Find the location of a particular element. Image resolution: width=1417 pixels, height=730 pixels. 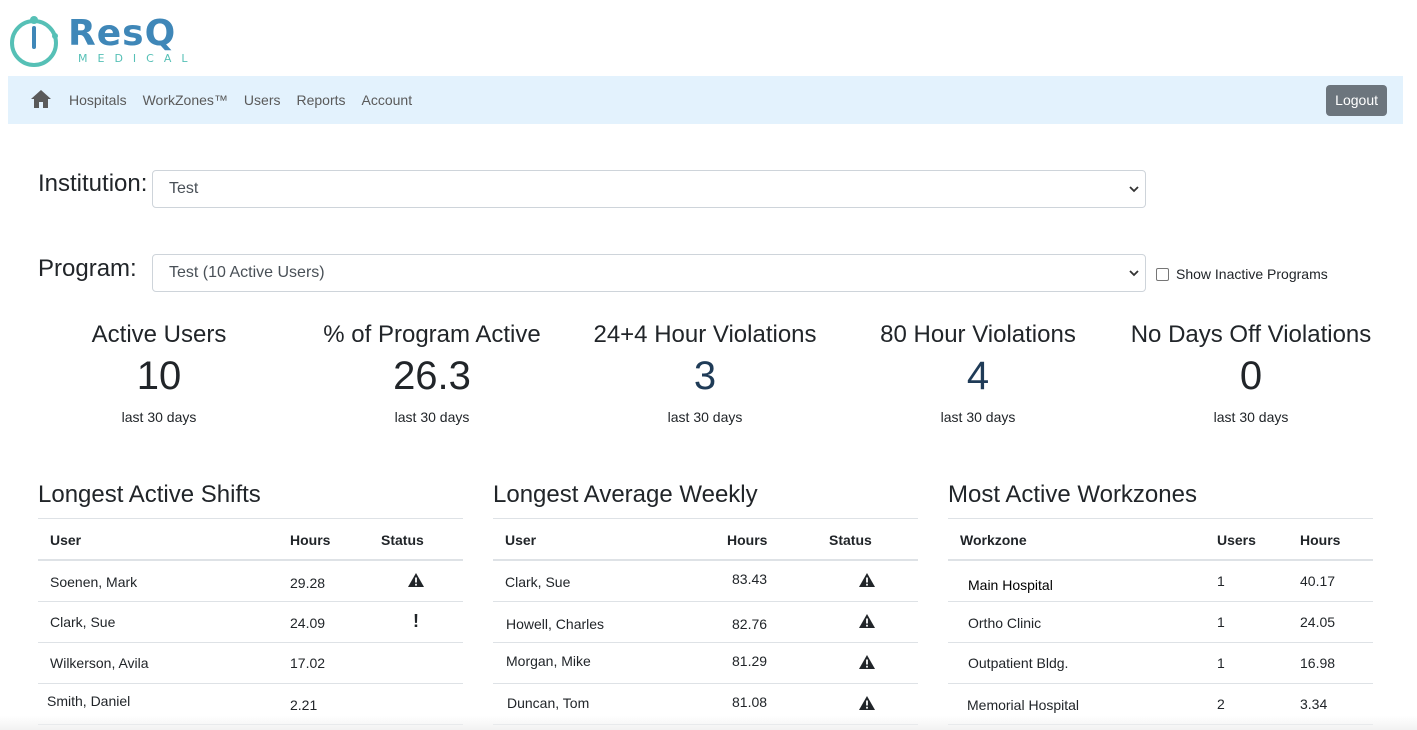

stat-80-hour-violations: 80 Hour Violations 4 last 30 days is located at coordinates (978, 373).